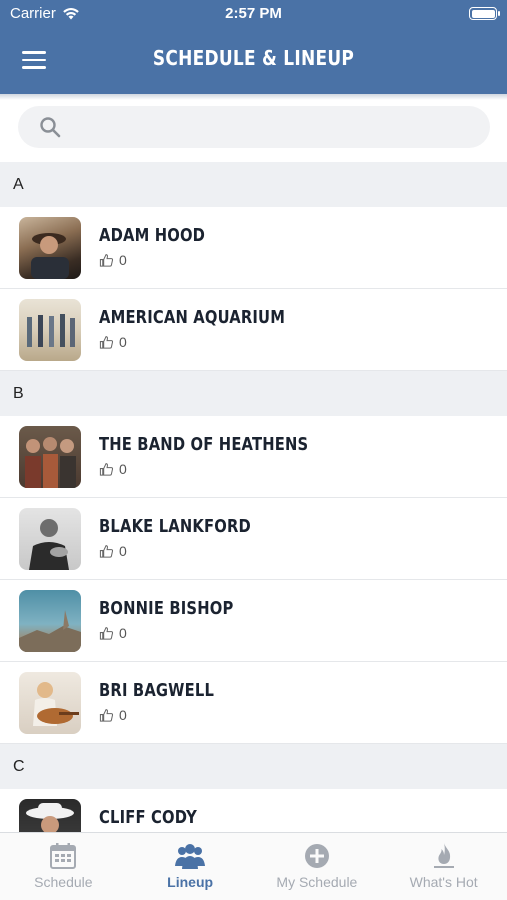 The image size is (507, 900). Describe the element at coordinates (204, 444) in the screenshot. I see `artist-name: THE BAND OF HEATHENS` at that location.